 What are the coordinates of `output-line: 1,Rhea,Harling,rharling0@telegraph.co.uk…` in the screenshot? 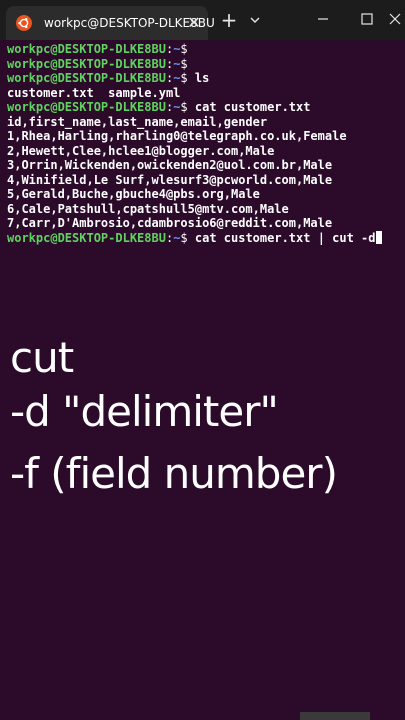 It's located at (194, 136).